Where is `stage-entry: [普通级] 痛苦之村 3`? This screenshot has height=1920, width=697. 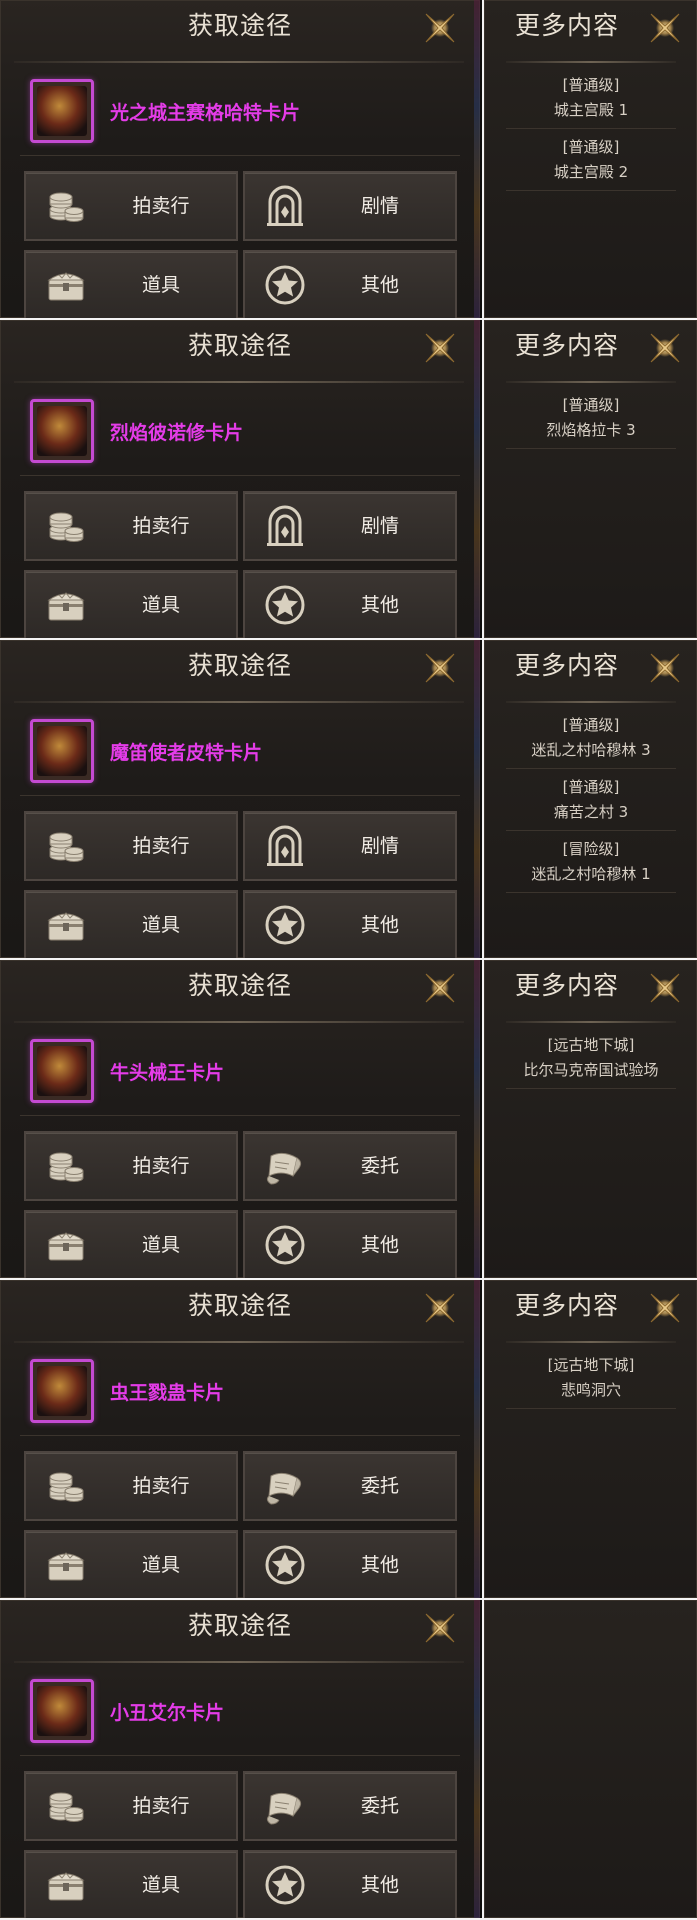 stage-entry: [普通级] 痛苦之村 3 is located at coordinates (591, 800).